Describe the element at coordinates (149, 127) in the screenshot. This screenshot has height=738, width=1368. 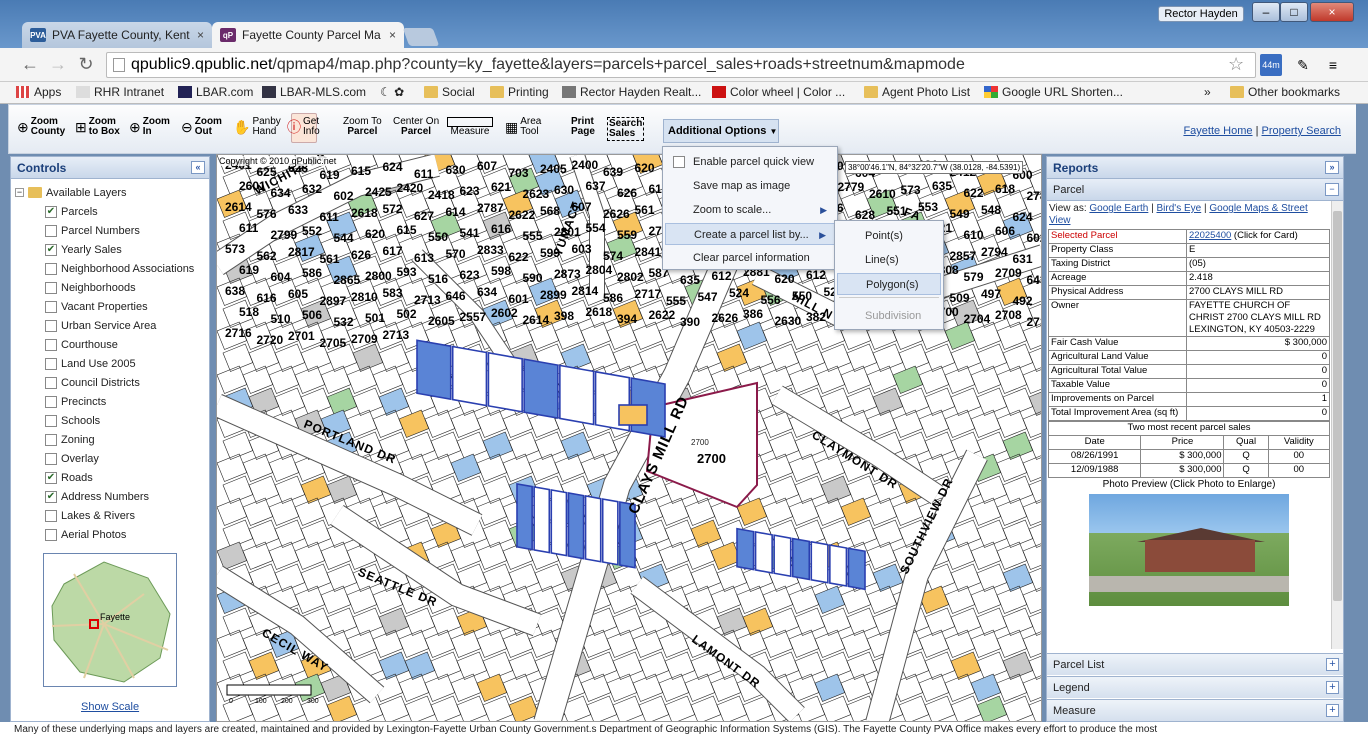
I see `zoom-in-button: ⊕ Zoom In` at that location.